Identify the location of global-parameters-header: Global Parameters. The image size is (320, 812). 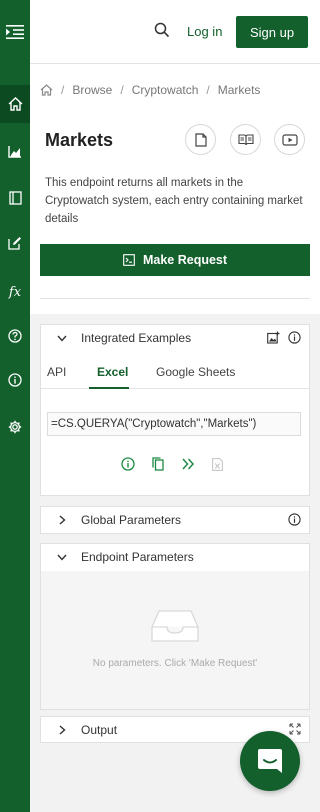
(175, 520).